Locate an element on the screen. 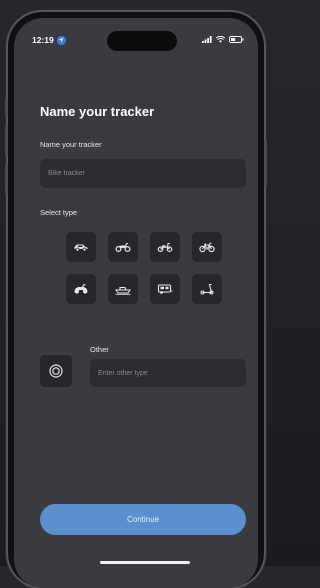  type-boat-button is located at coordinates (123, 289).